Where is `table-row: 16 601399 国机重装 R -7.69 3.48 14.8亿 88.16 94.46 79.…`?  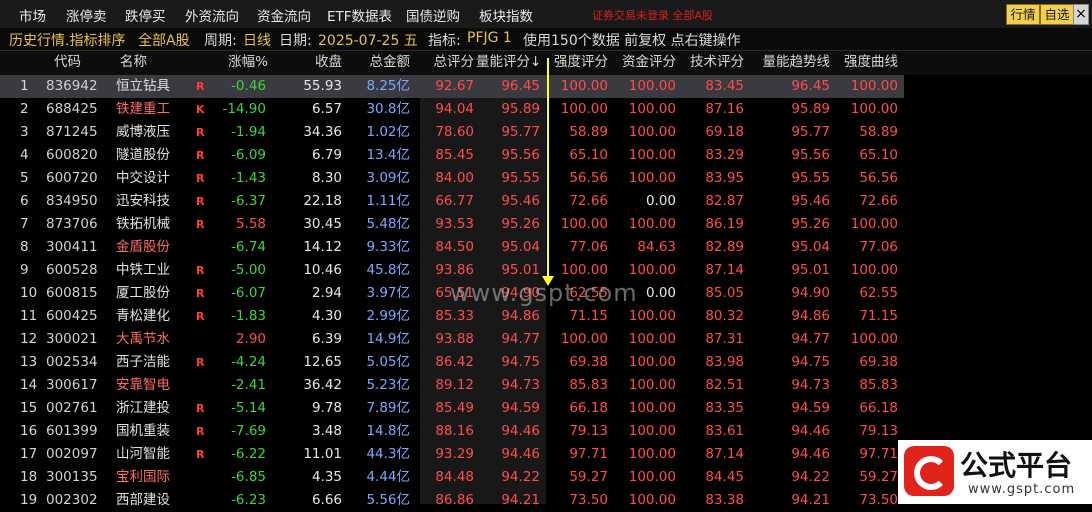
table-row: 16 601399 国机重装 R -7.69 3.48 14.8亿 88.16 94.46 79.… is located at coordinates (452, 431).